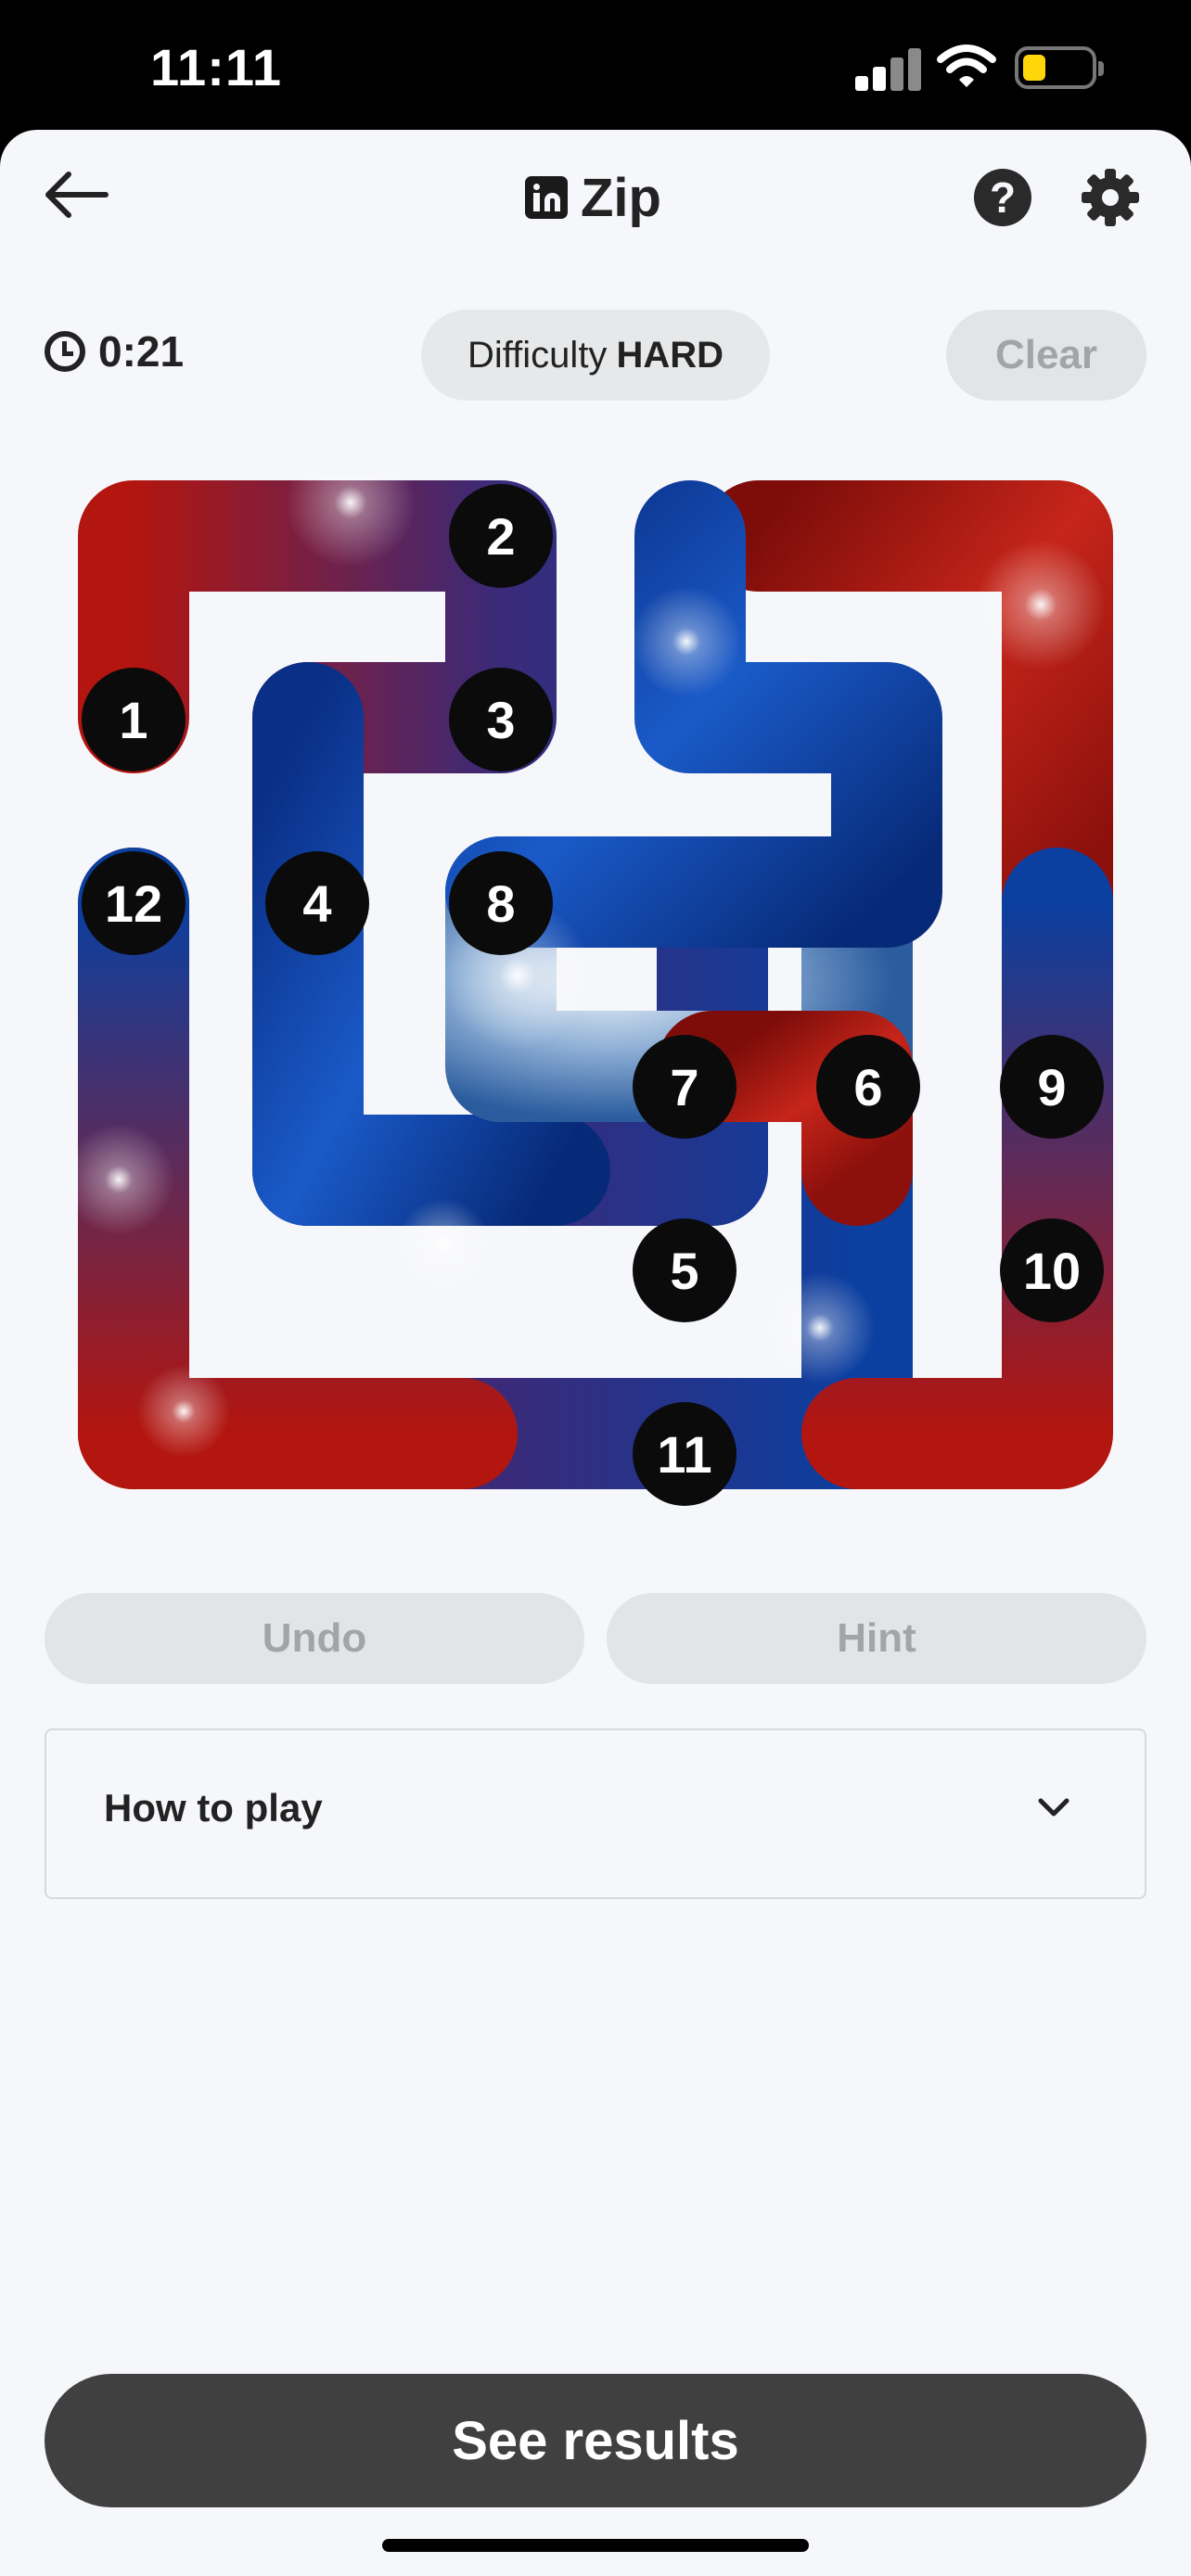  Describe the element at coordinates (670, 355) in the screenshot. I see `difficulty-value: HARD` at that location.